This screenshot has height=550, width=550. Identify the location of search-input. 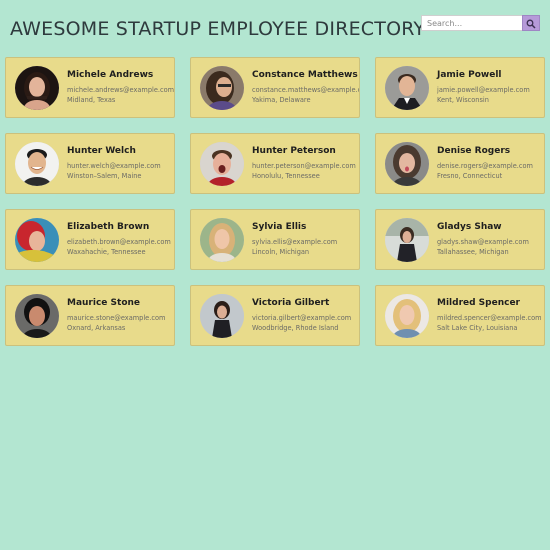
(474, 23).